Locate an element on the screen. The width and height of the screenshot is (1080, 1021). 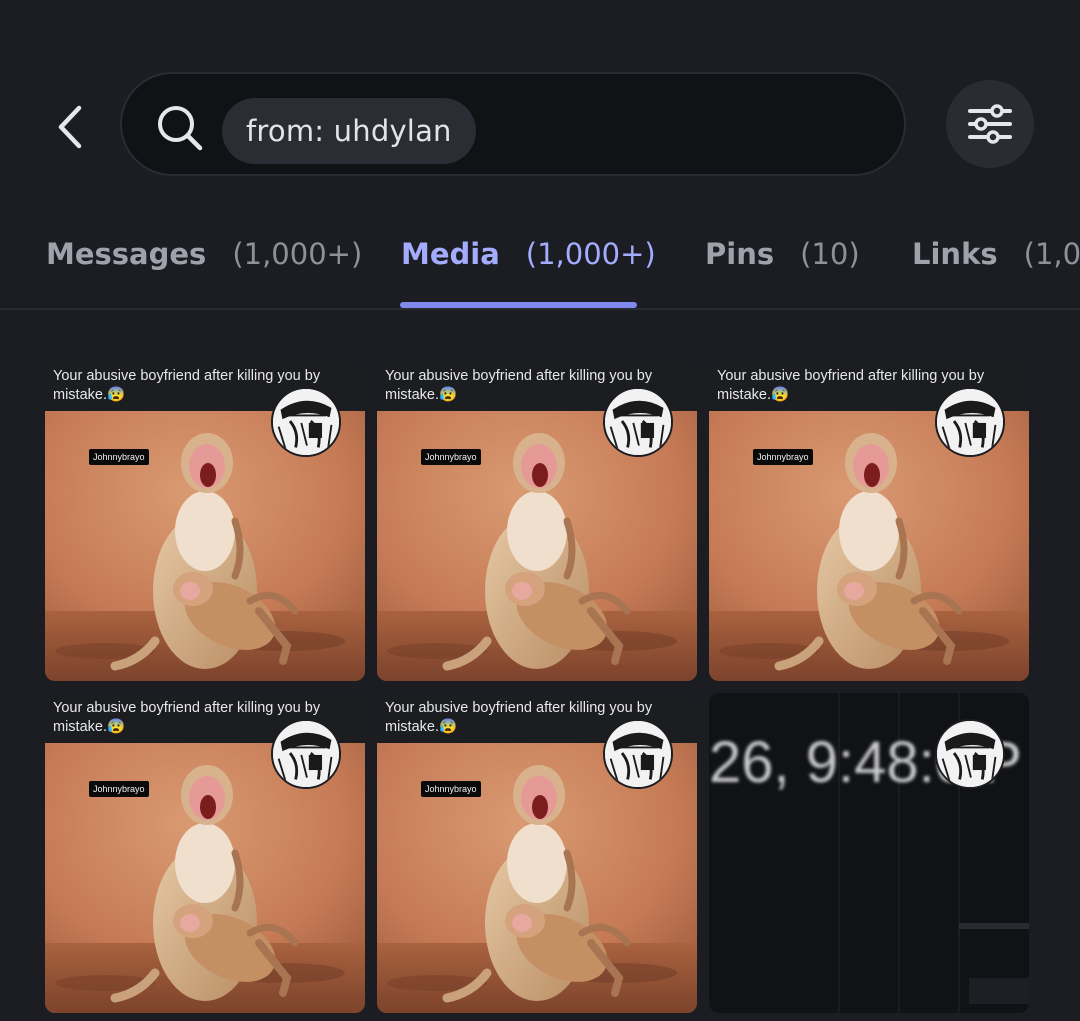
tab-messages-label: Messages is located at coordinates (126, 254).